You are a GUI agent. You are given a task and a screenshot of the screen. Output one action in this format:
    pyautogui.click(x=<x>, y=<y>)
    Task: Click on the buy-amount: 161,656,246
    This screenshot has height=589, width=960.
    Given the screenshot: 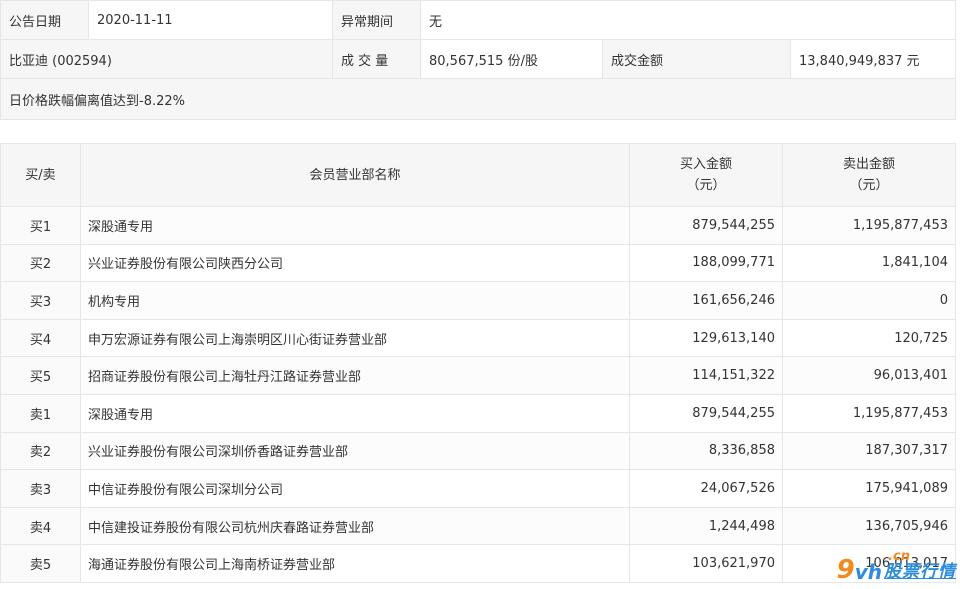 What is the action you would take?
    pyautogui.click(x=706, y=300)
    